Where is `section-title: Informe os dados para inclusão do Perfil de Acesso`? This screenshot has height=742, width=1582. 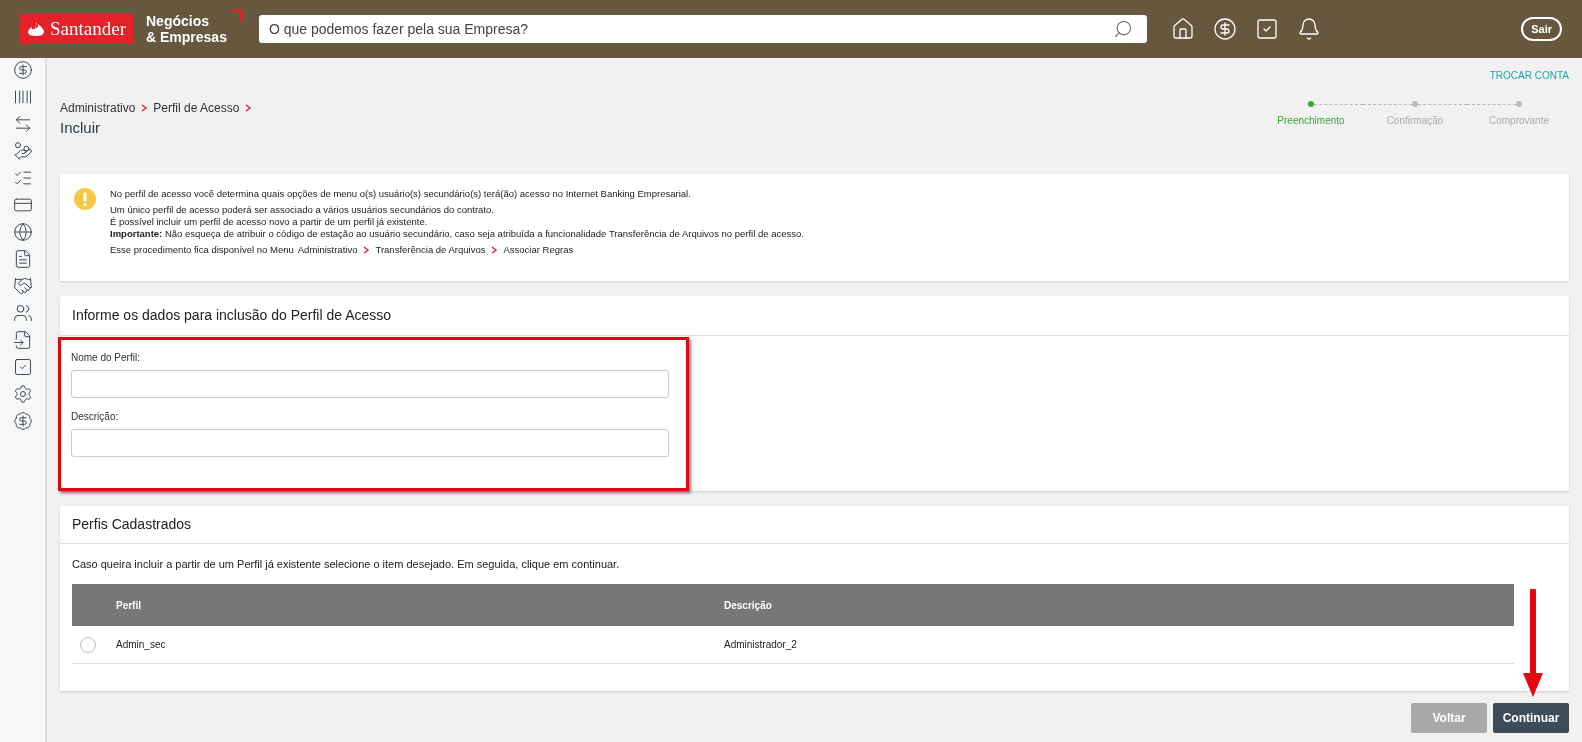
section-title: Informe os dados para inclusão do Perfil de Acesso is located at coordinates (814, 315).